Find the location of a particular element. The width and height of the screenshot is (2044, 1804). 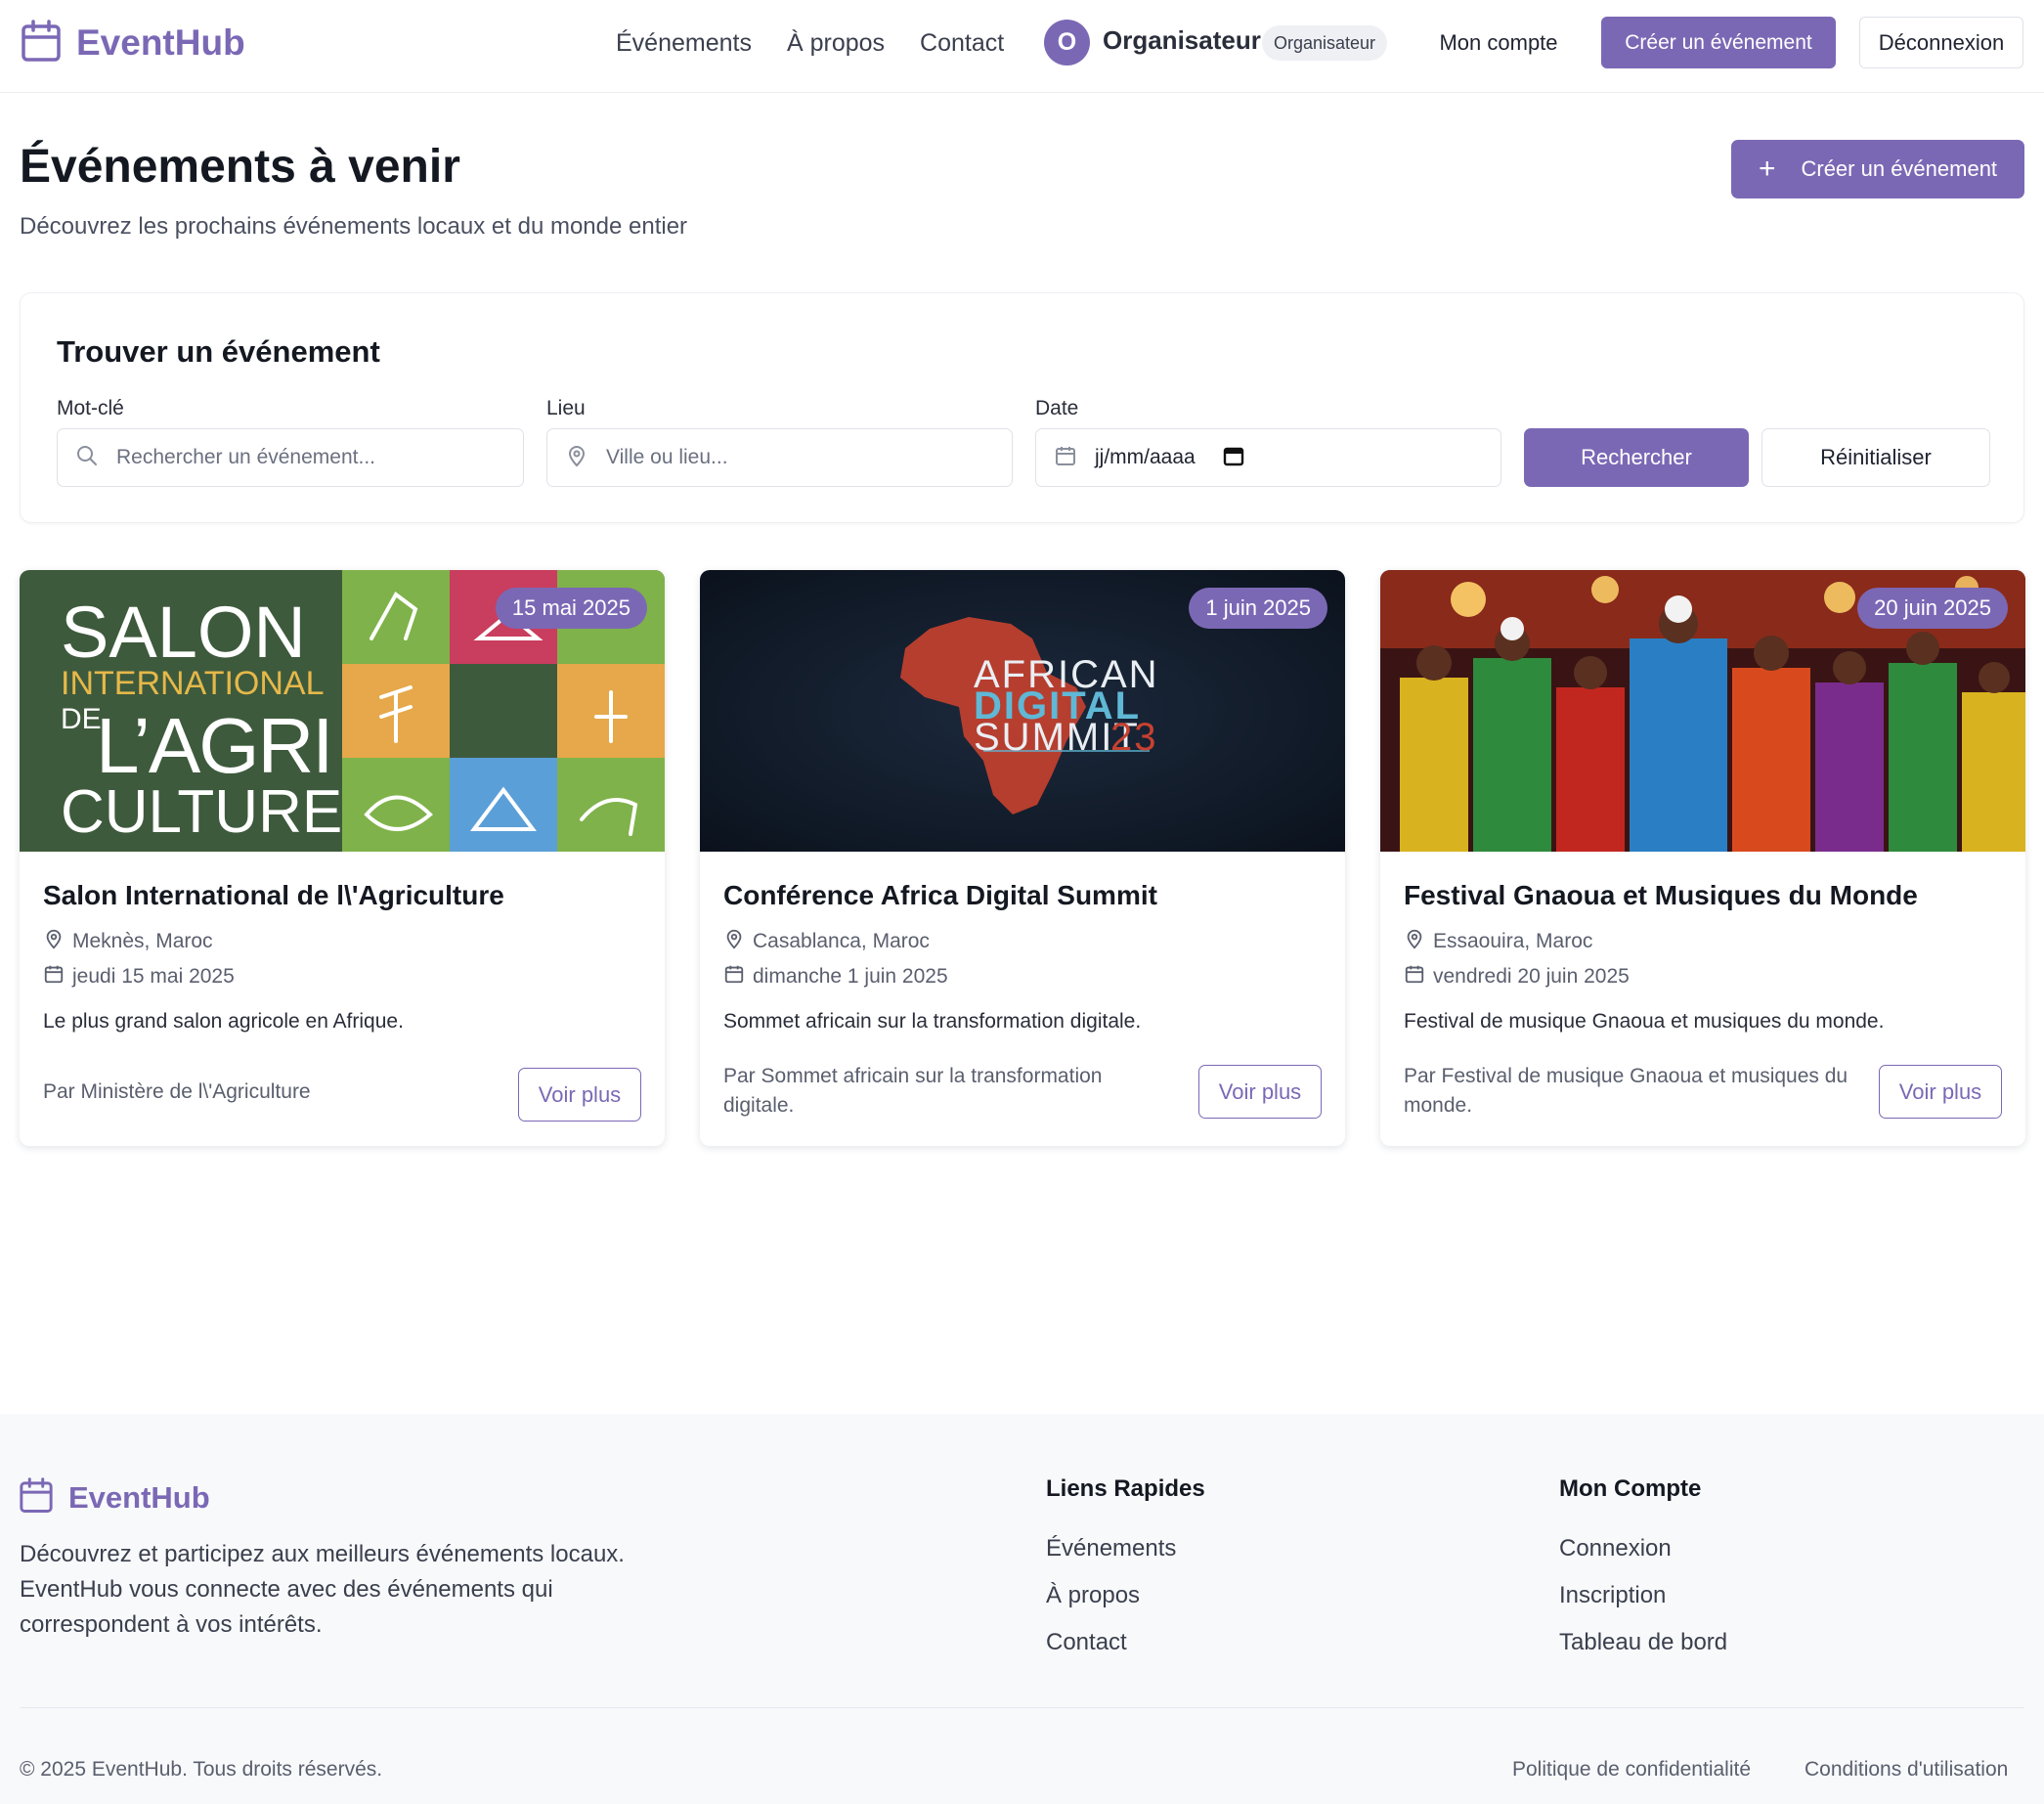

main-nav: Événements À propos Contact is located at coordinates (828, 43).